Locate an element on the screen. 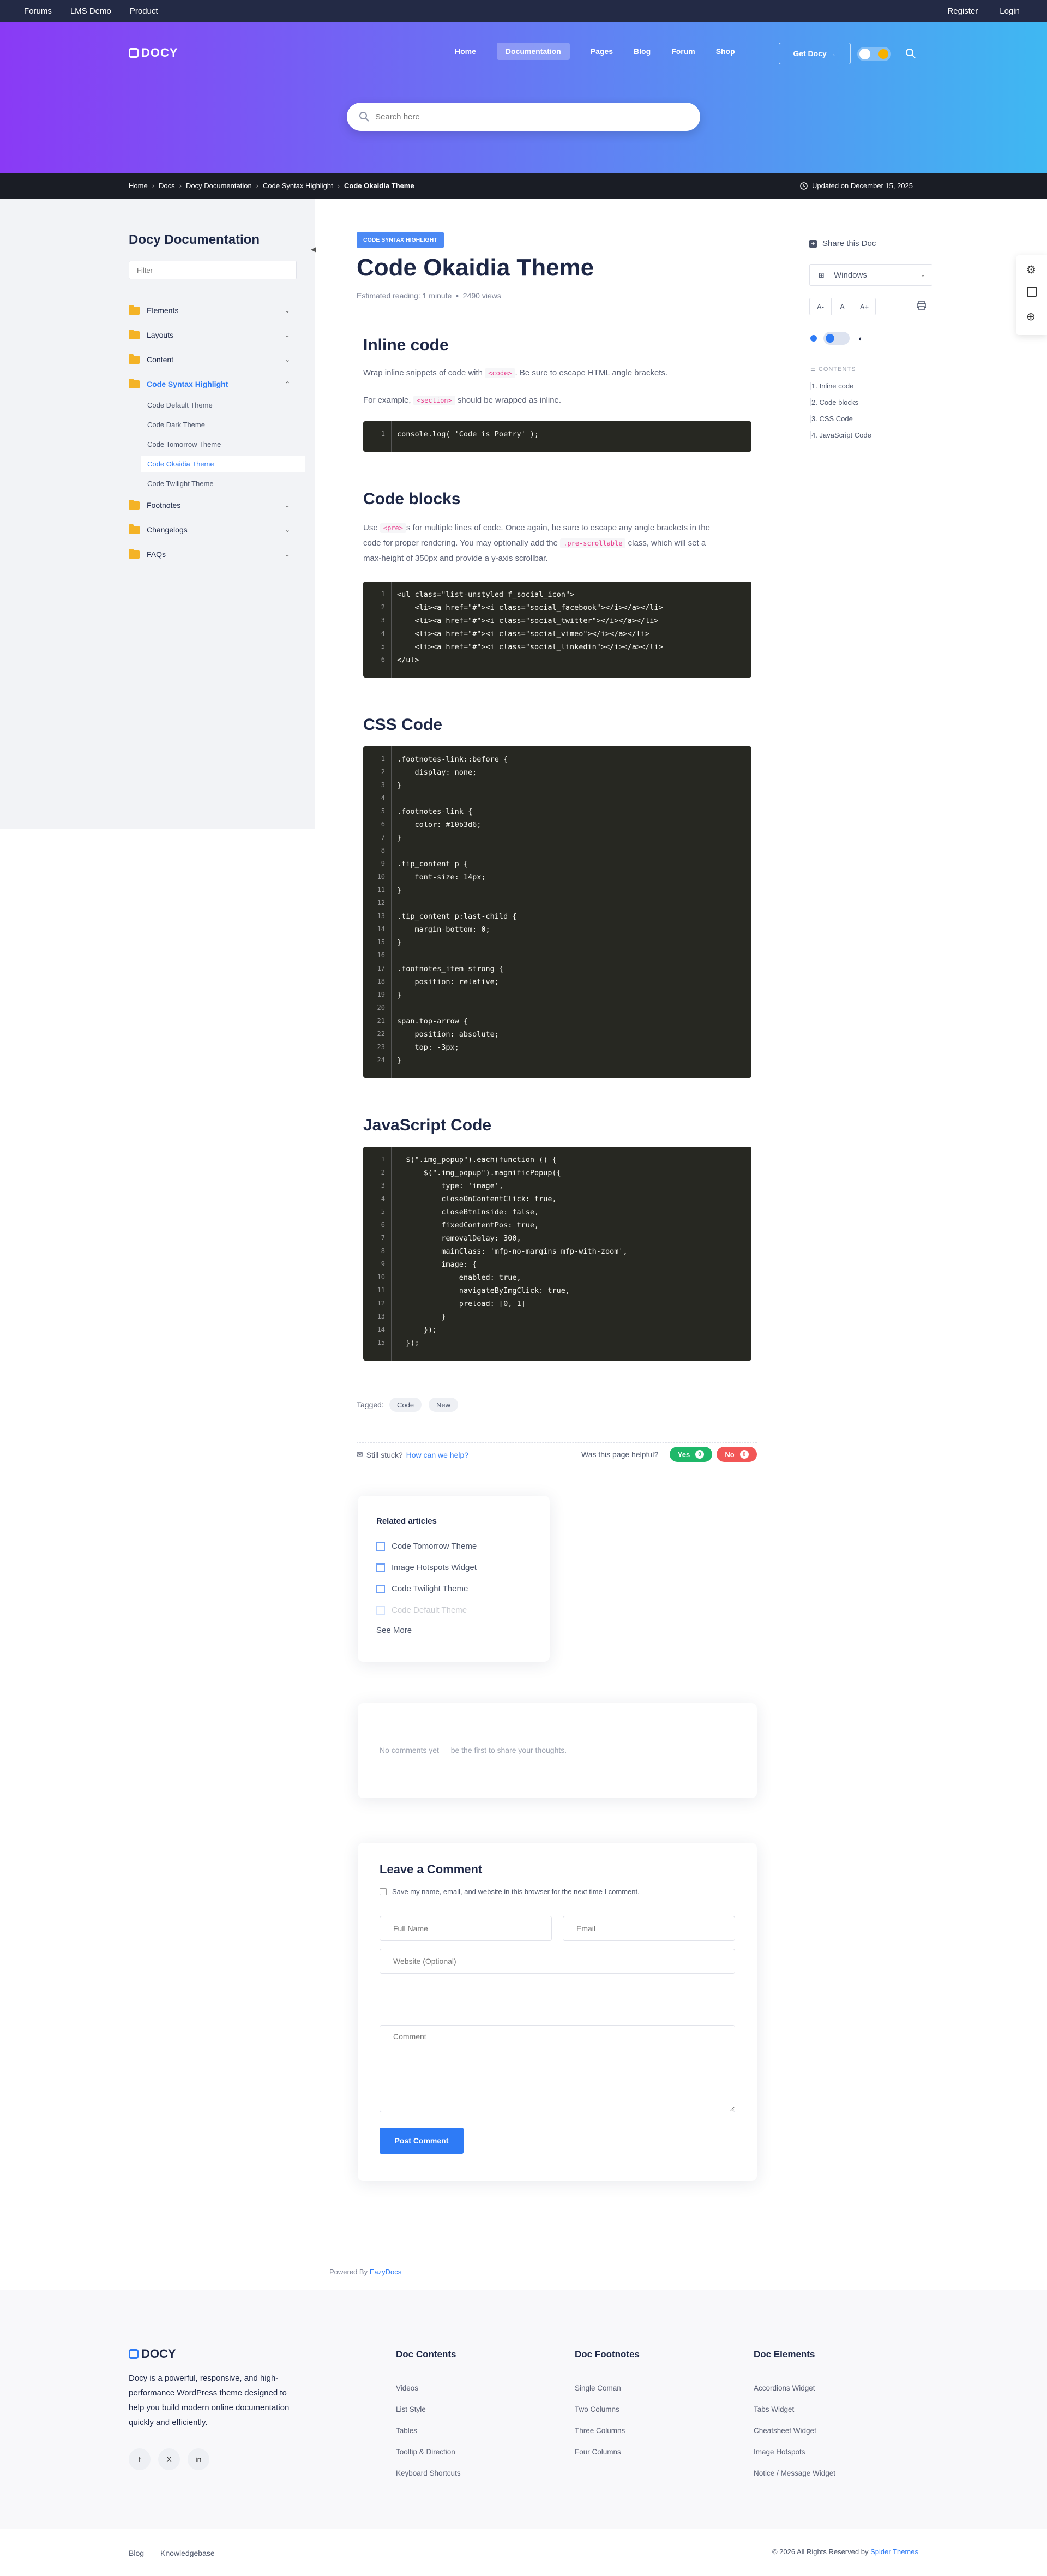 The height and width of the screenshot is (2576, 1047). footer-link: Four Columns is located at coordinates (607, 2459).